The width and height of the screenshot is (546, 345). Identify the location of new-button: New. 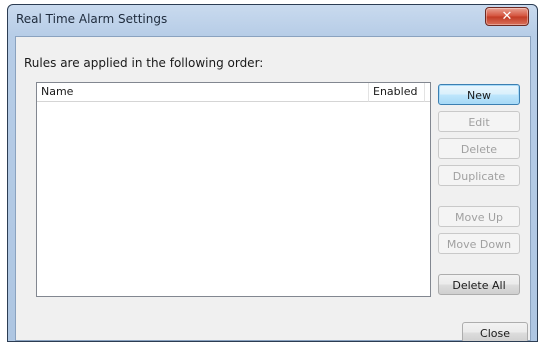
(479, 94).